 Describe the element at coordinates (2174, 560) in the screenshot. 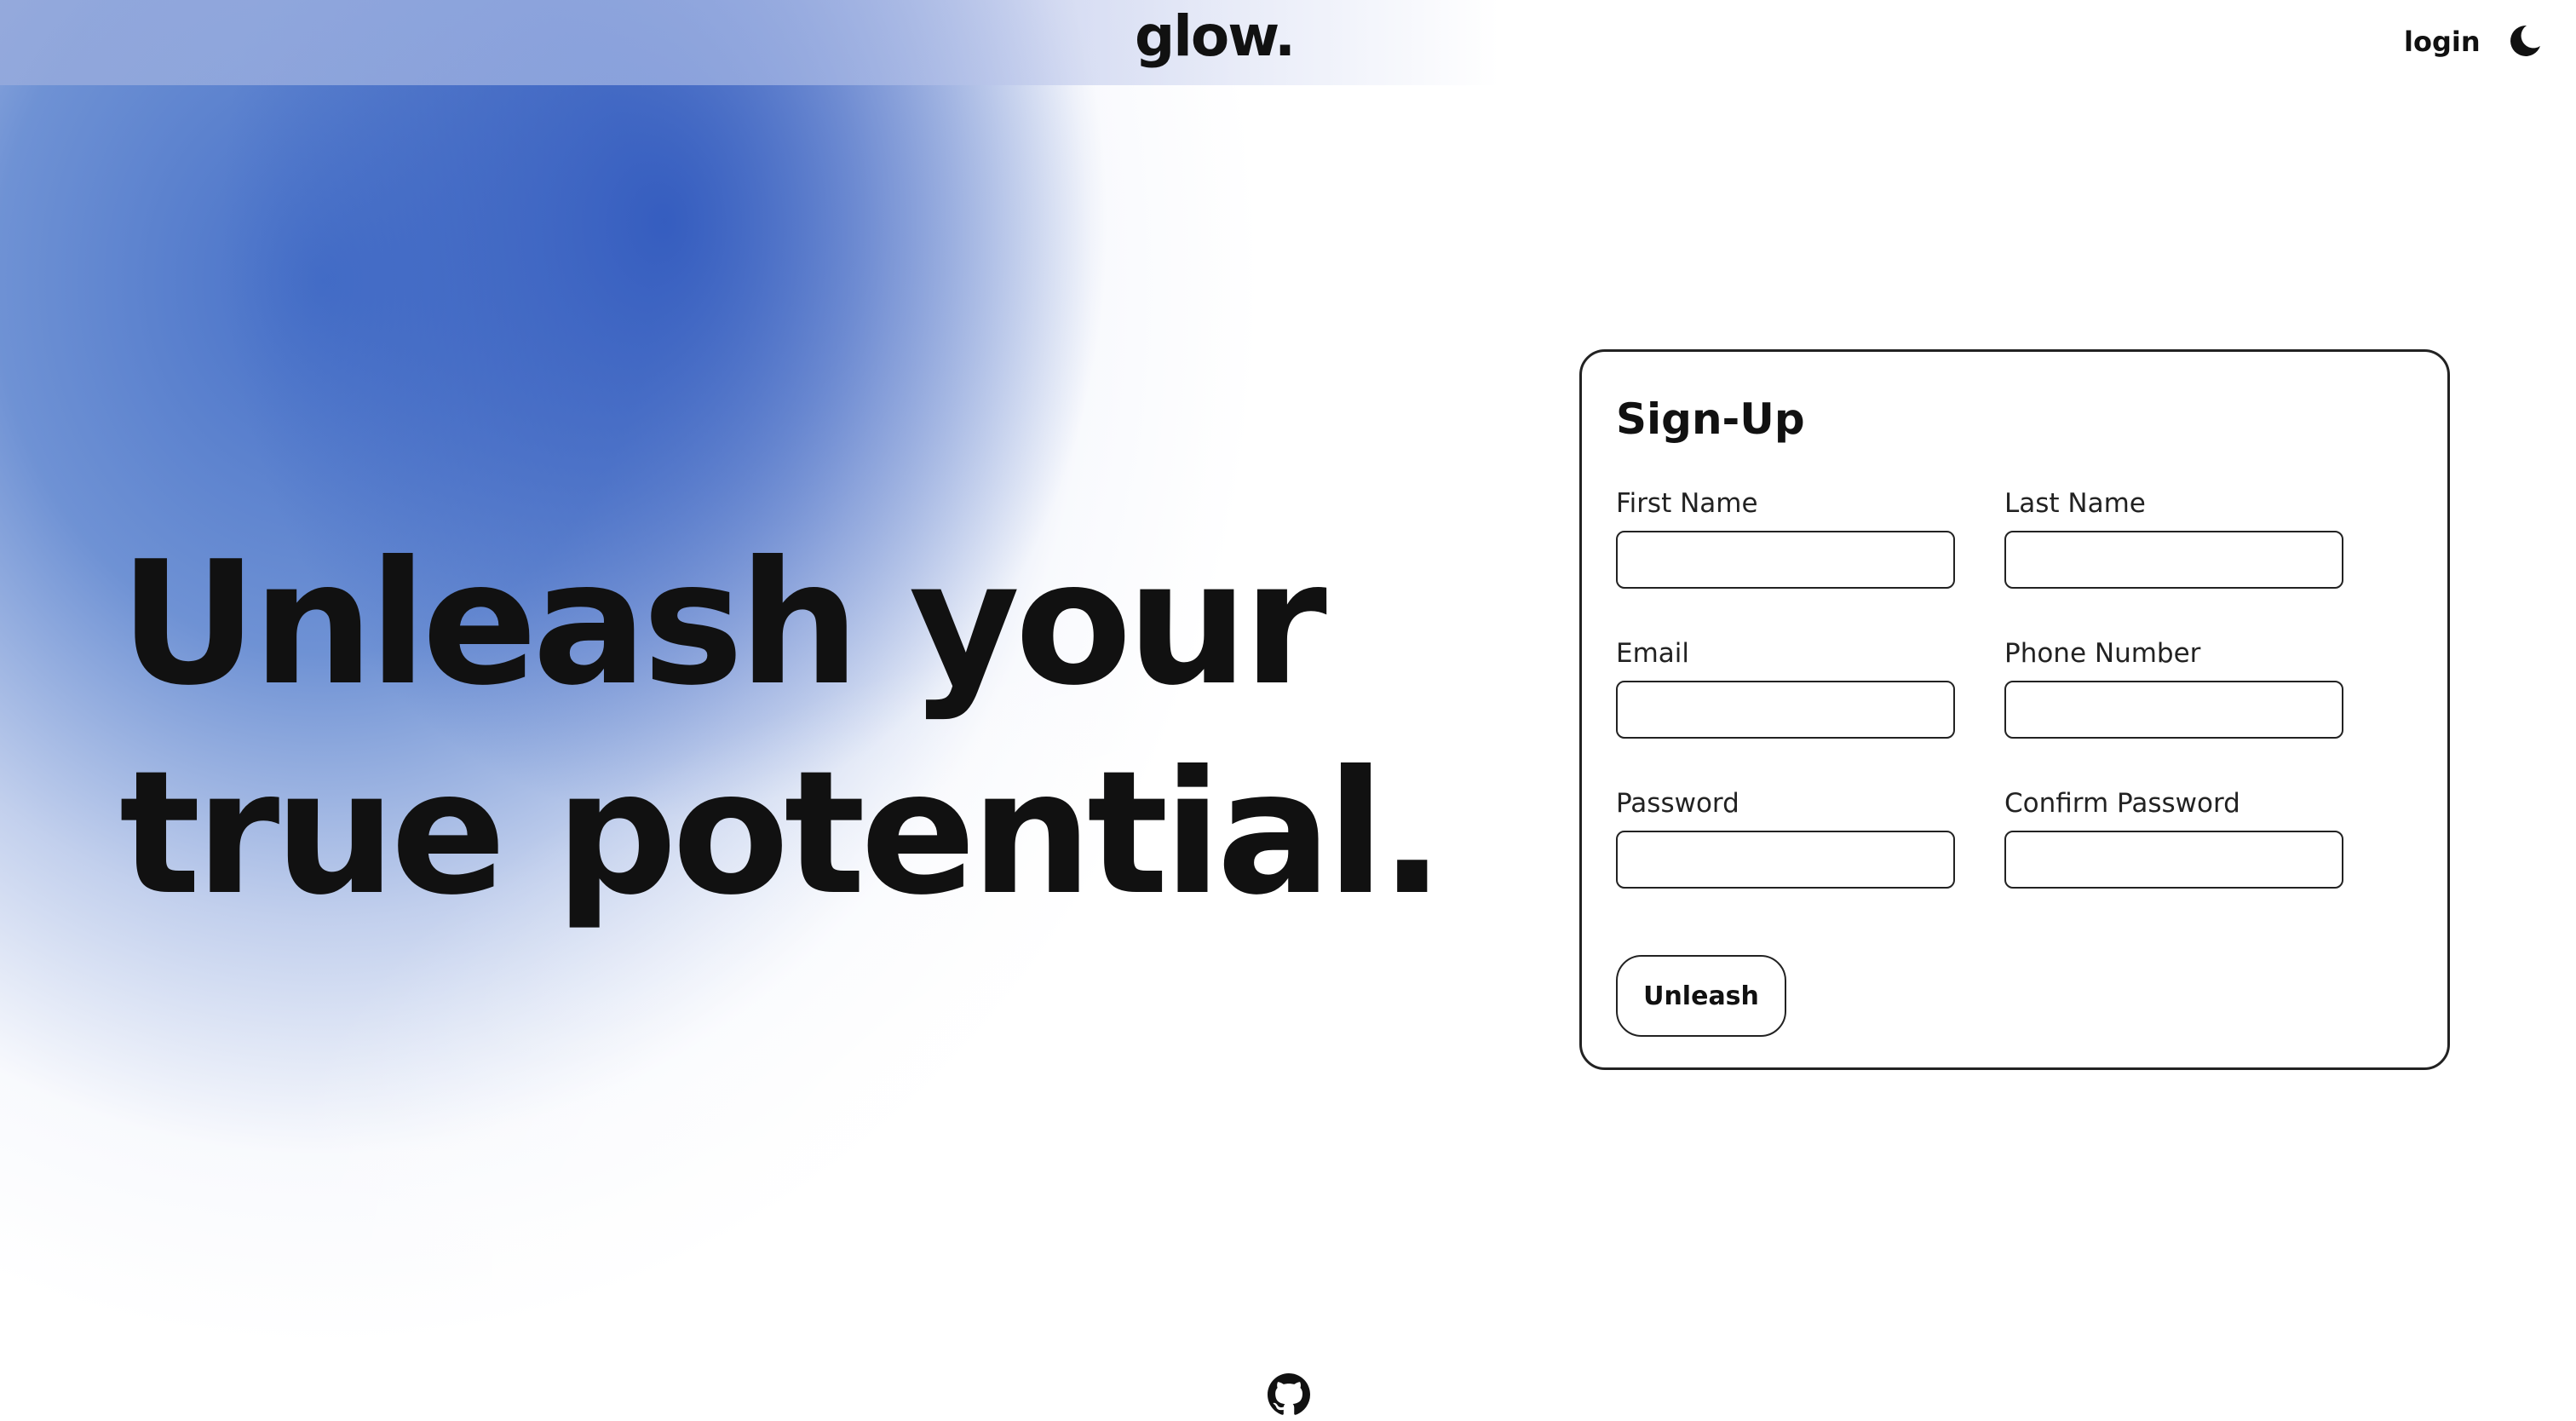

I see `last-name-input` at that location.